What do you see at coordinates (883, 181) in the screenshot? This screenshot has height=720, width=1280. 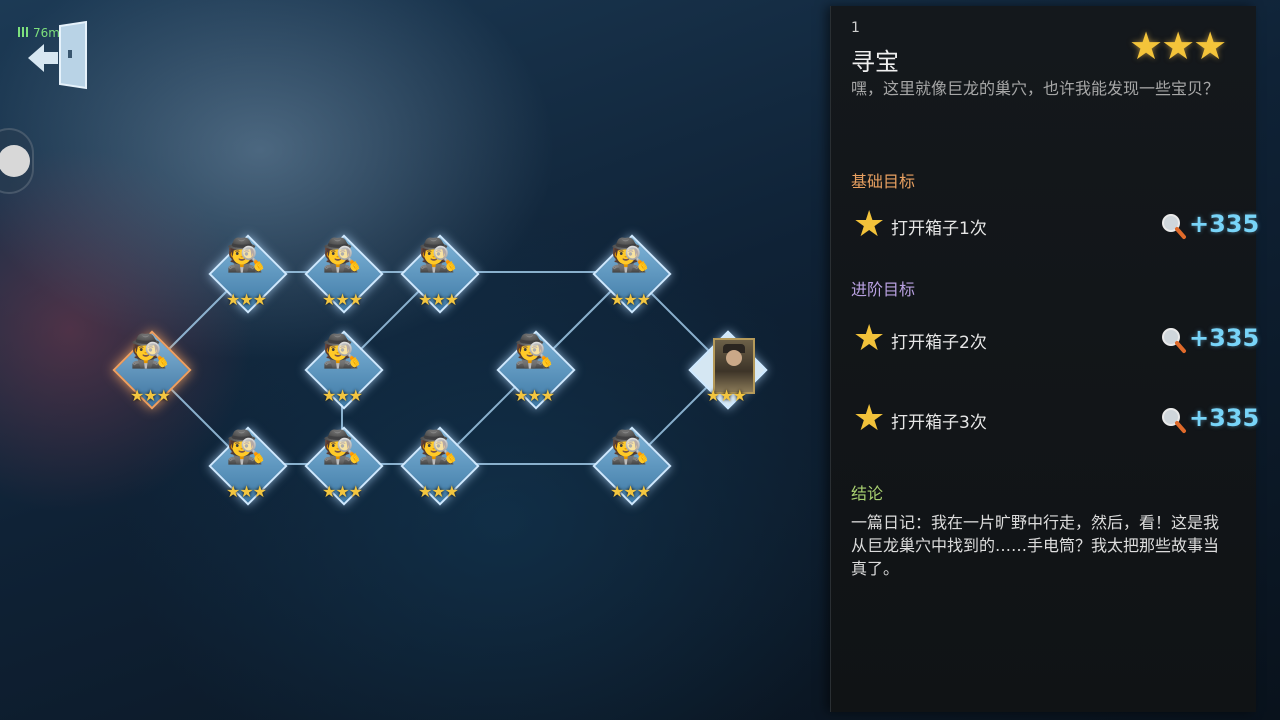 I see `basic-goals-heading: 基础目标` at bounding box center [883, 181].